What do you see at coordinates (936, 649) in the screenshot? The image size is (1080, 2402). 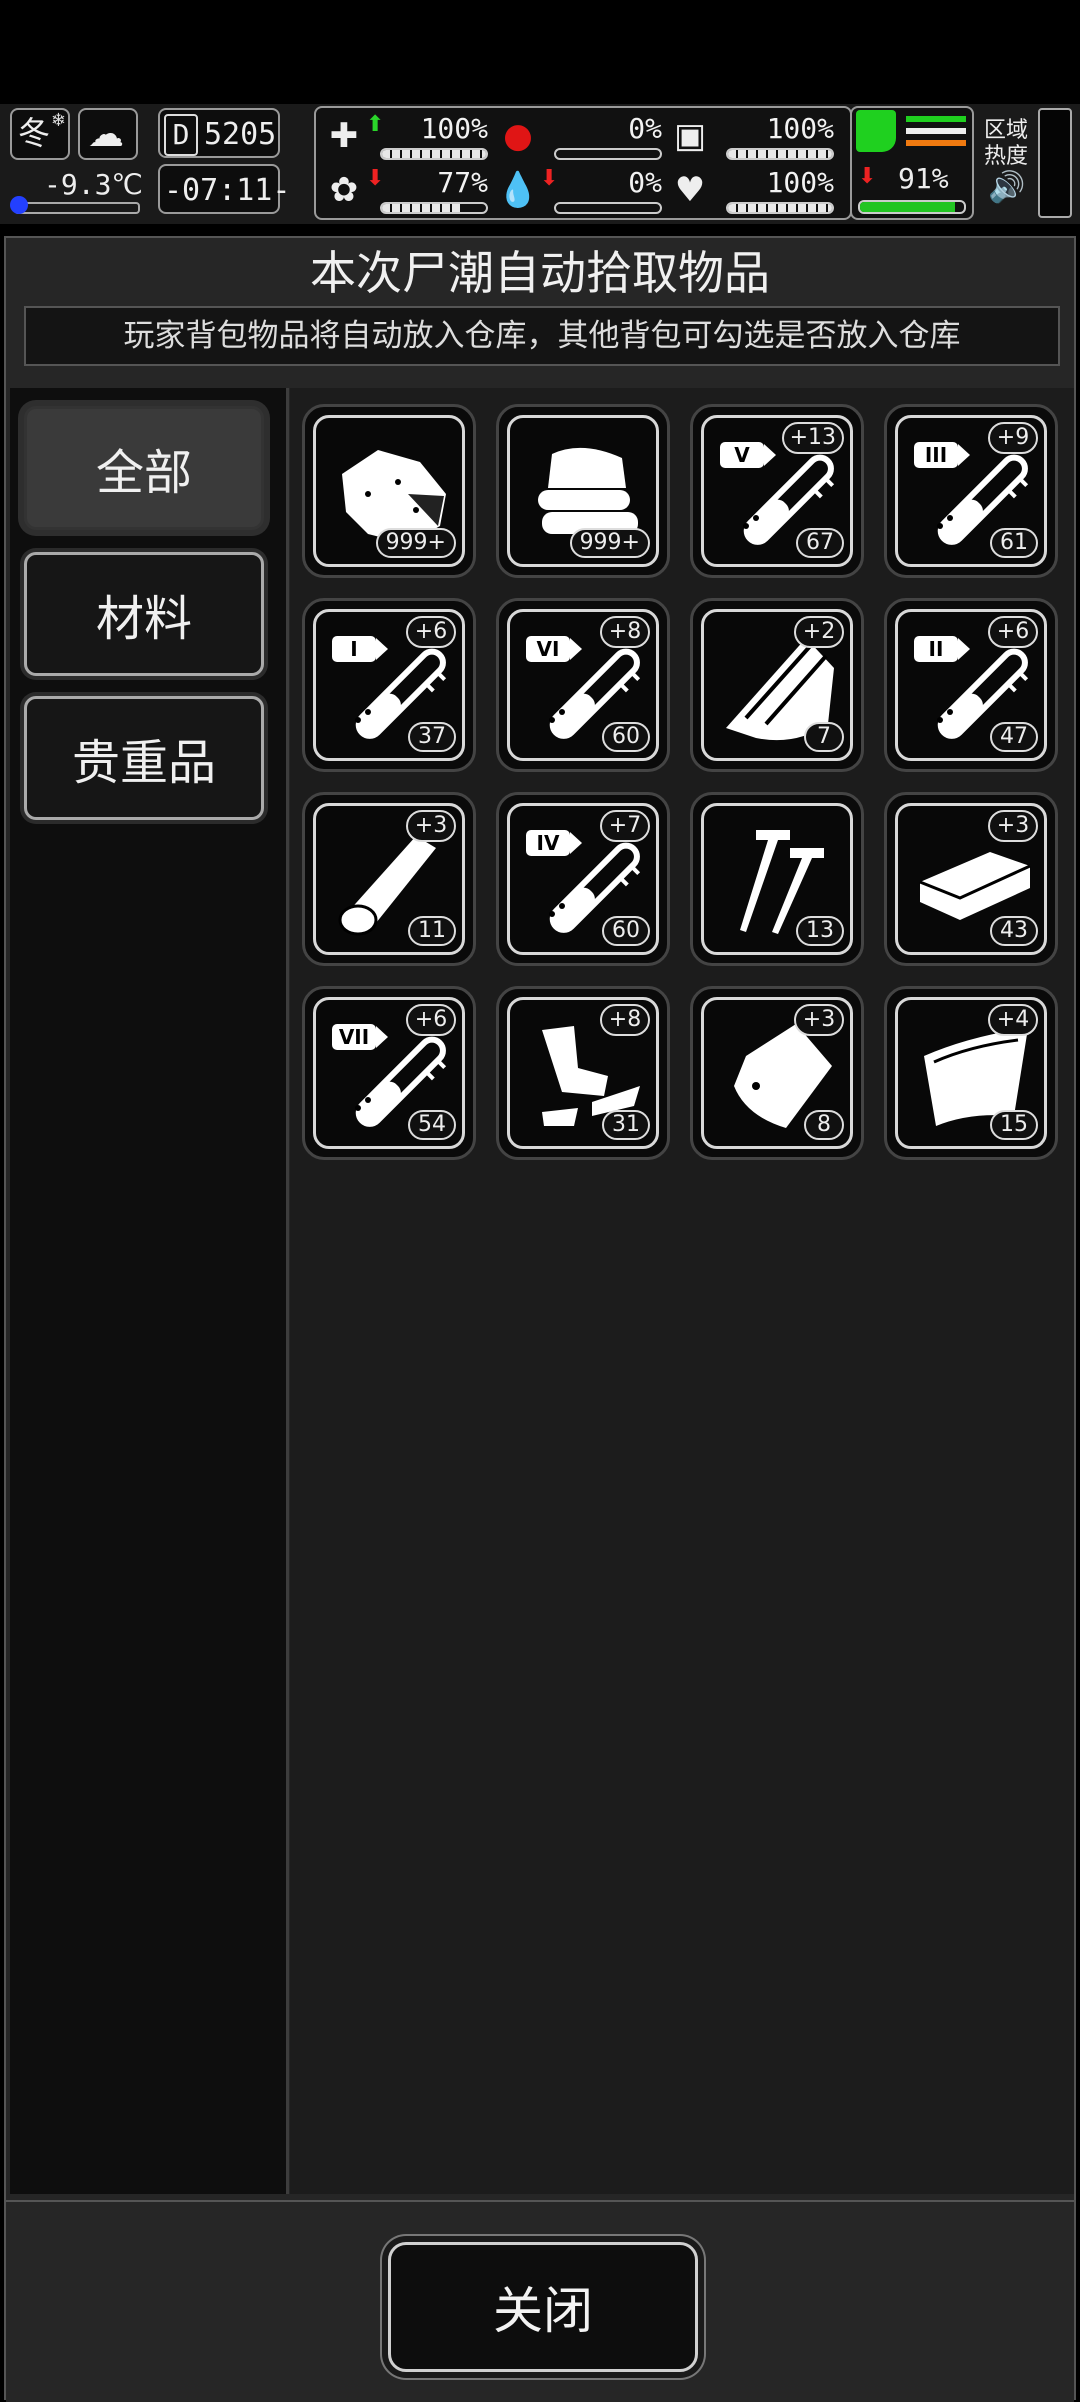 I see `svg-text: II` at bounding box center [936, 649].